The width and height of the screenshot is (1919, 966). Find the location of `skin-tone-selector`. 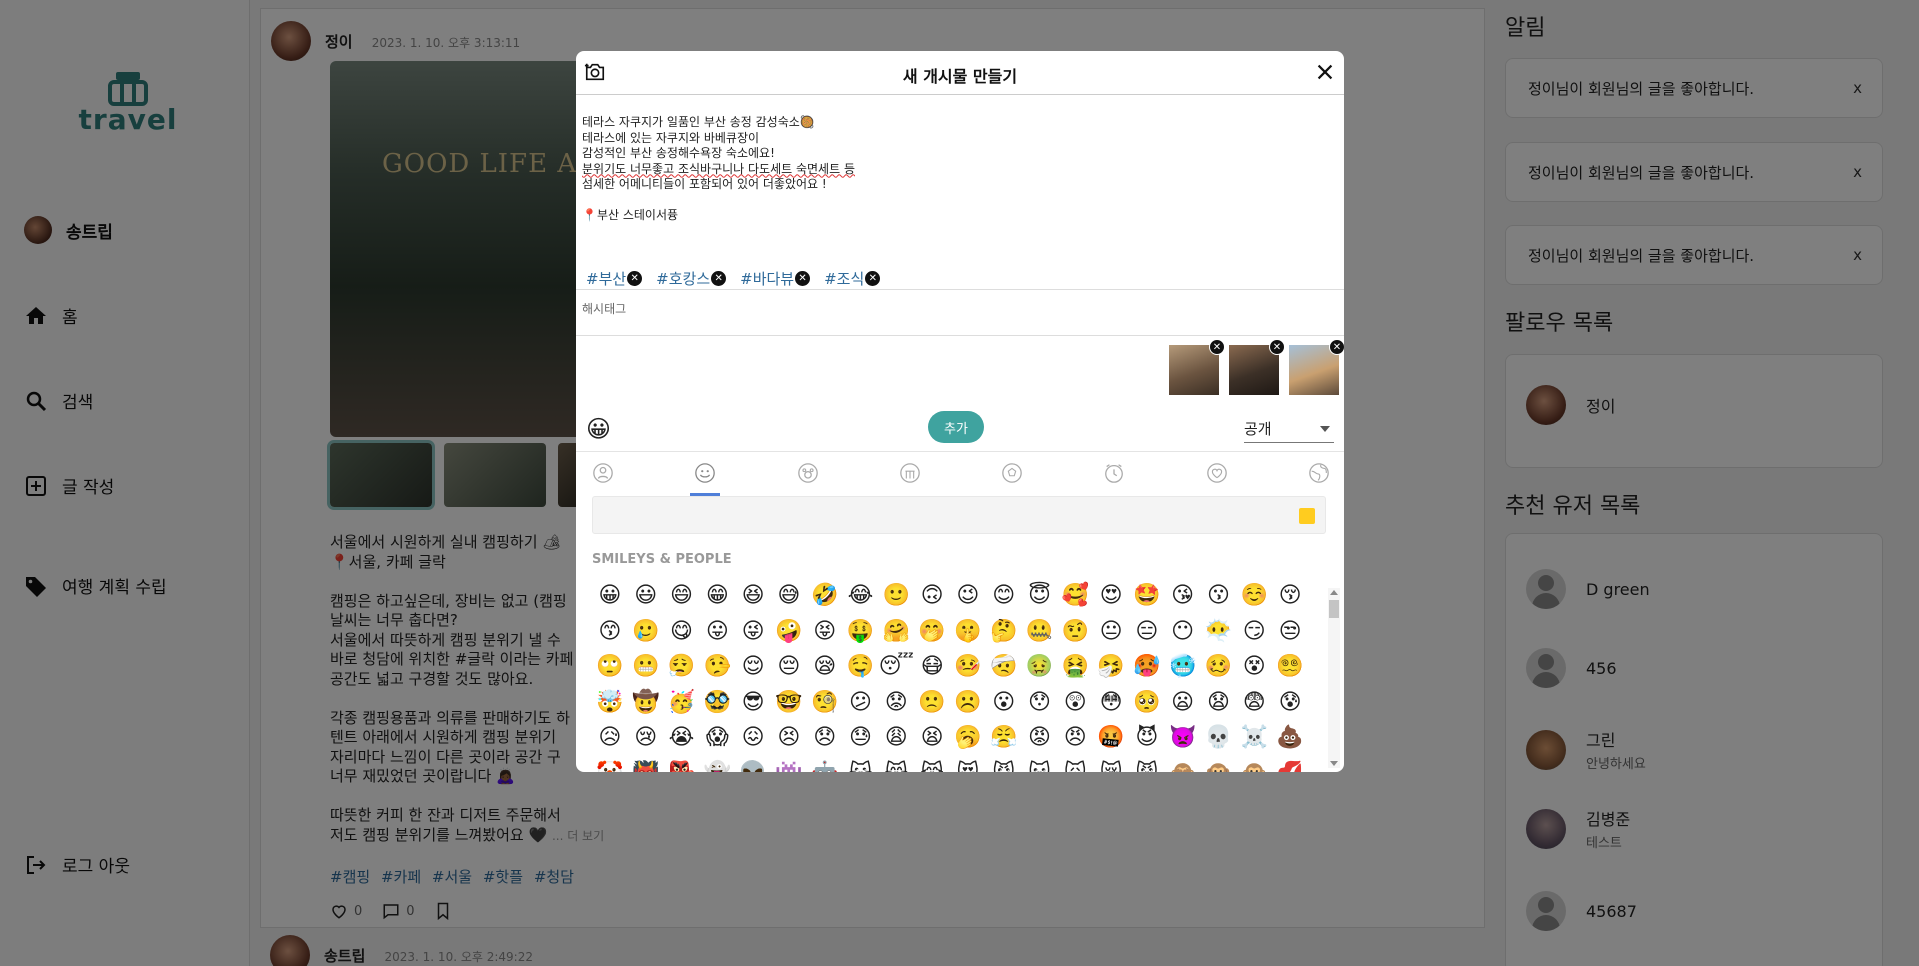

skin-tone-selector is located at coordinates (1307, 516).